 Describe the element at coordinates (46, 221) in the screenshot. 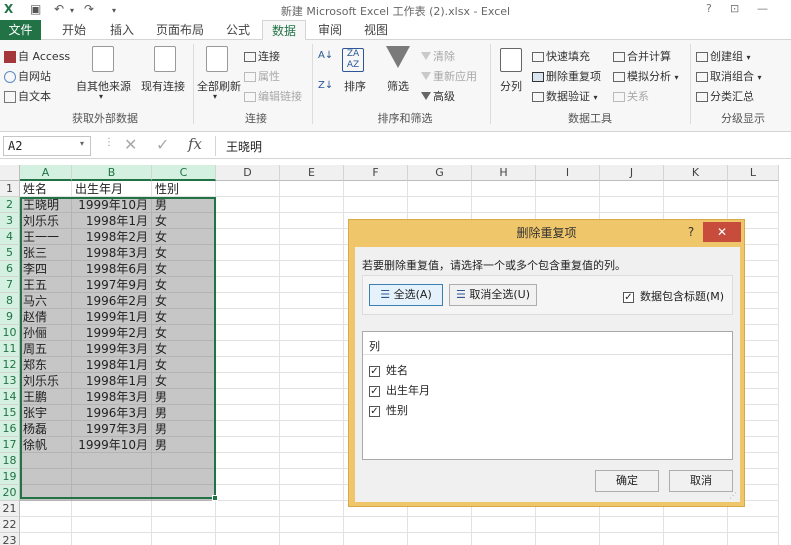

I see `cell: 刘乐乐` at that location.